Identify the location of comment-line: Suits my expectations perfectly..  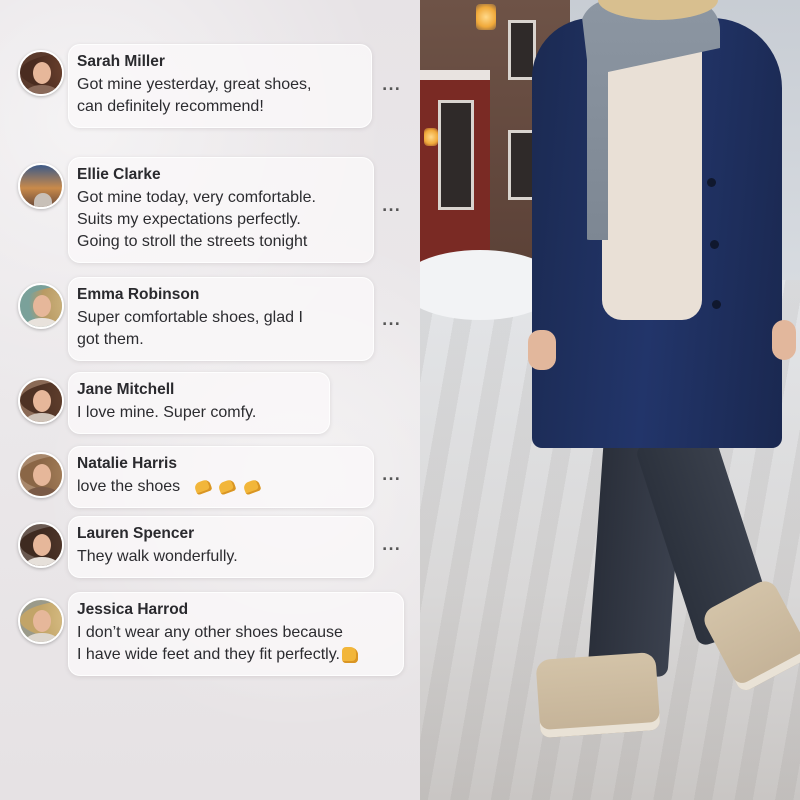
(189, 219).